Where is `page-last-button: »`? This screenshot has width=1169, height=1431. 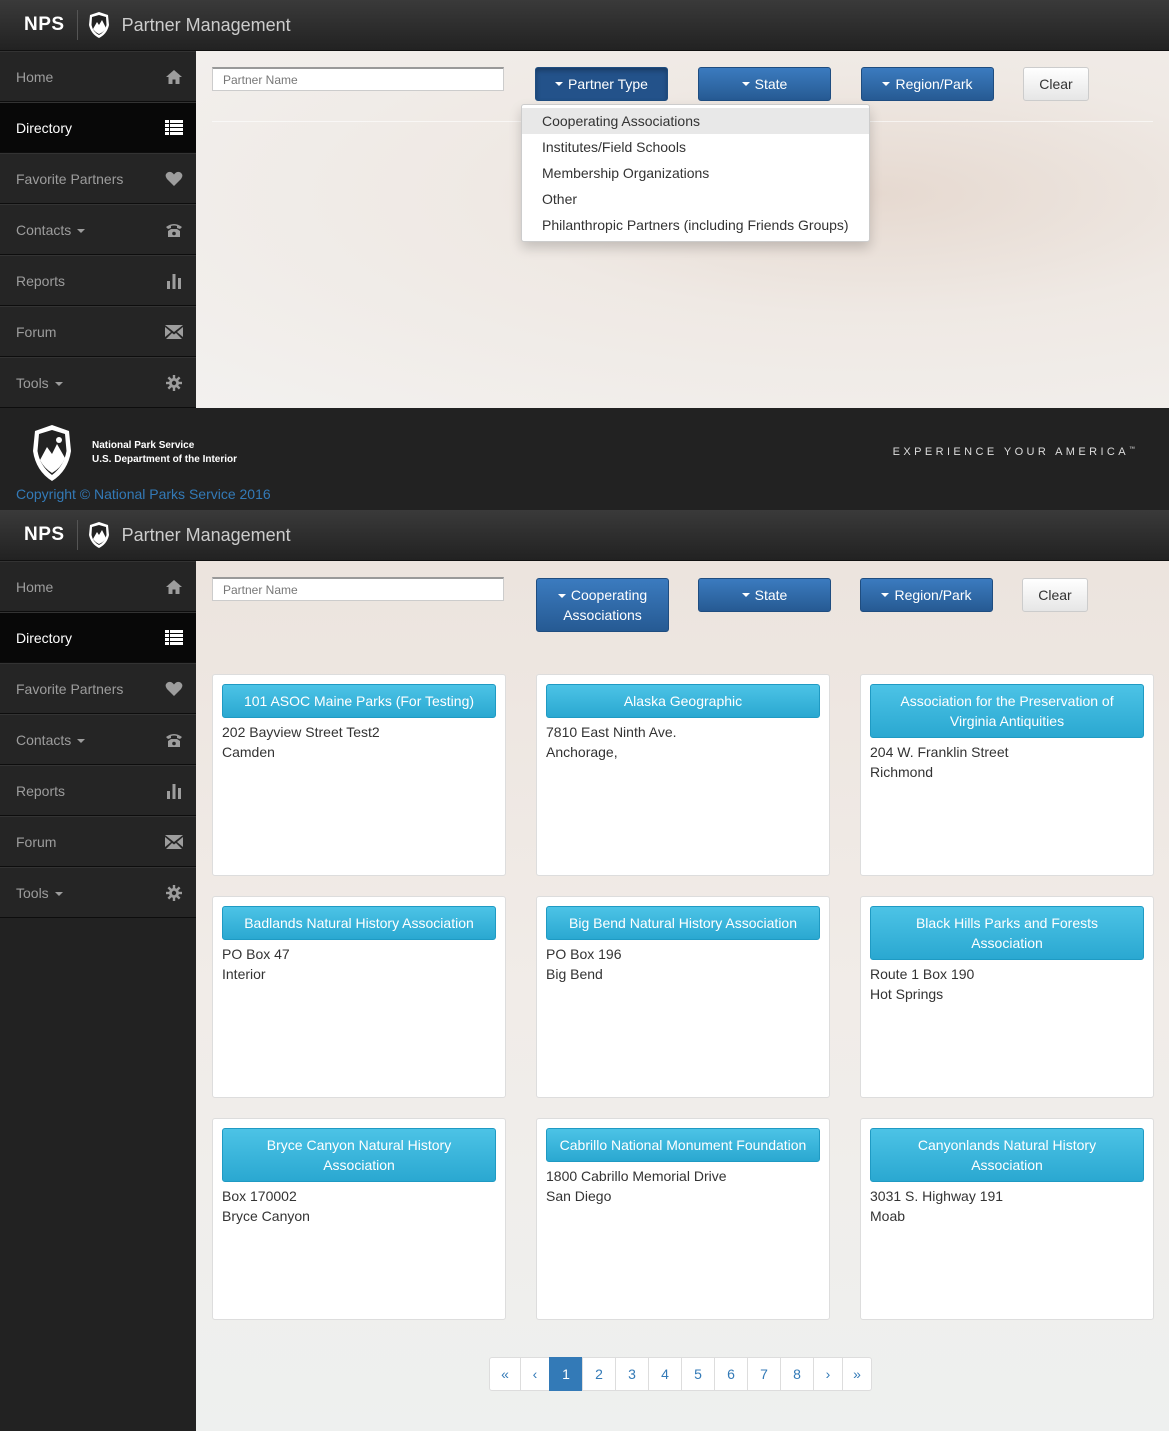
page-last-button: » is located at coordinates (857, 1374).